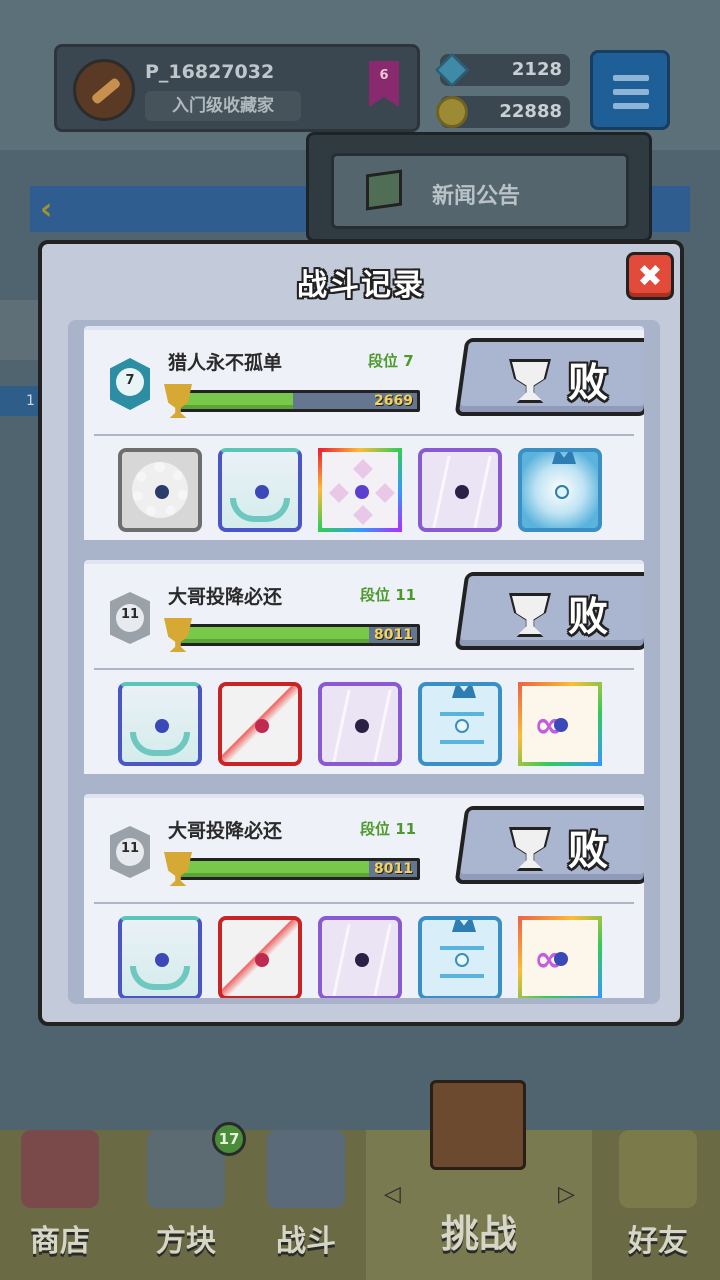 The width and height of the screenshot is (720, 1280). Describe the element at coordinates (630, 90) in the screenshot. I see `menu-button` at that location.